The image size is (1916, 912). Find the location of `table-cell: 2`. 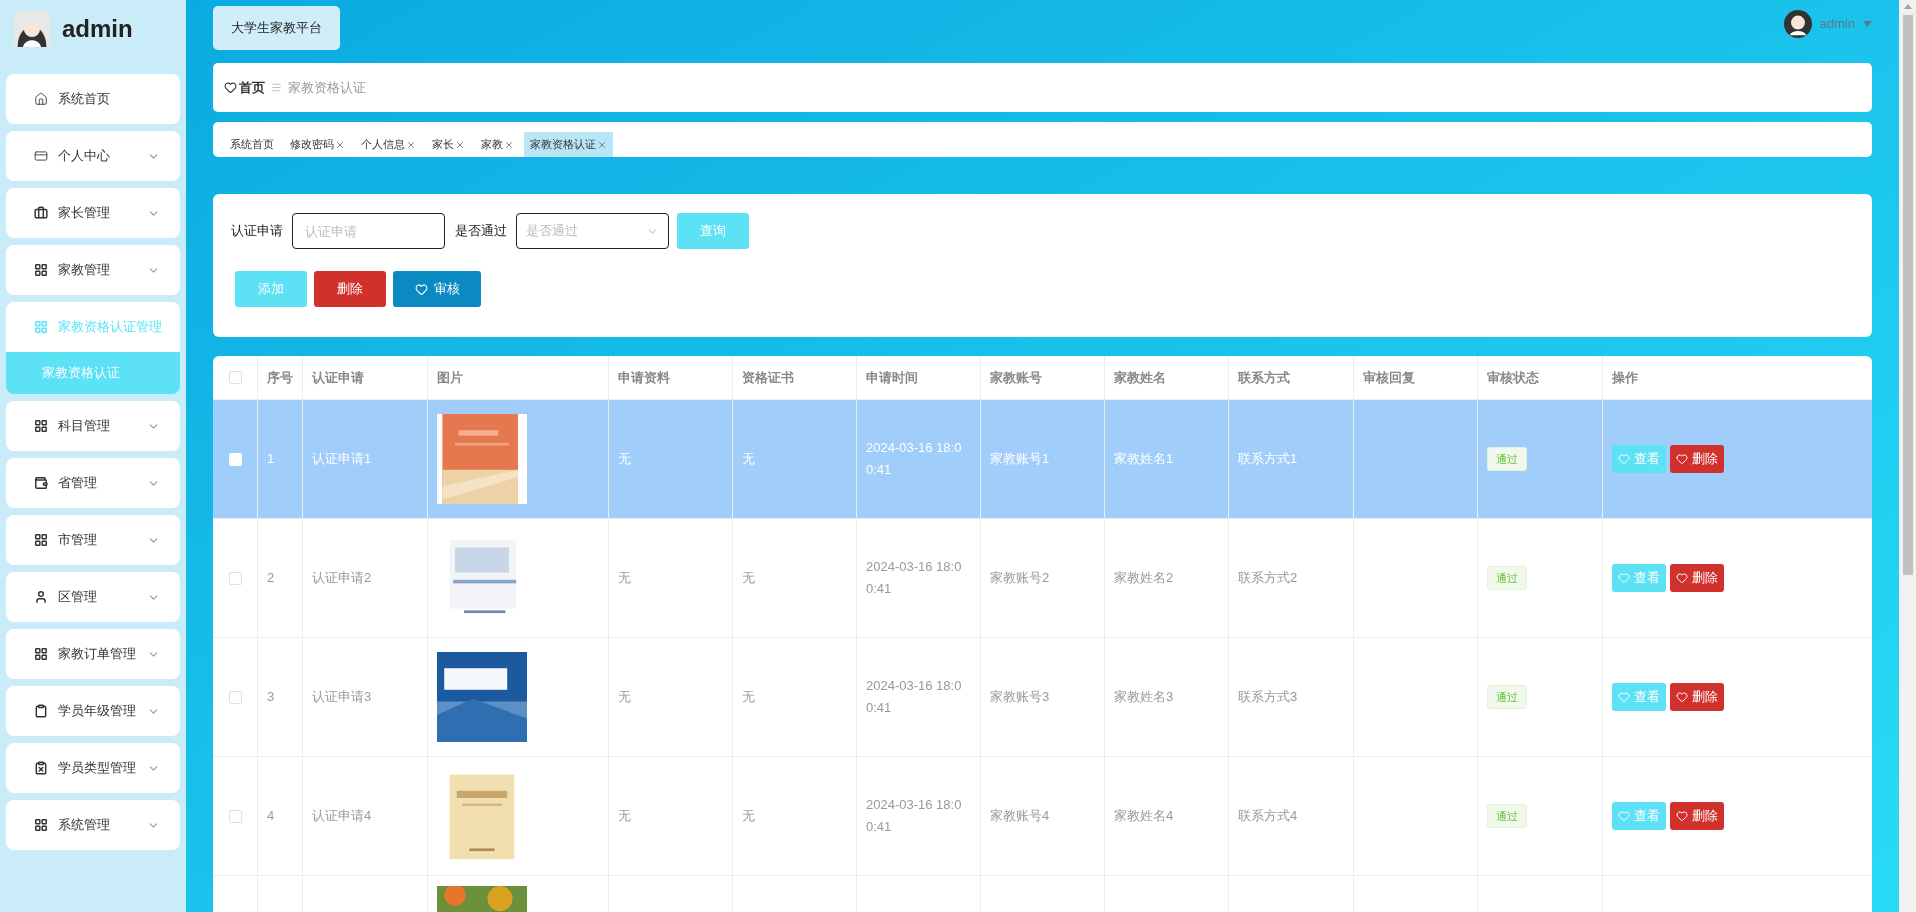

table-cell: 2 is located at coordinates (280, 578).